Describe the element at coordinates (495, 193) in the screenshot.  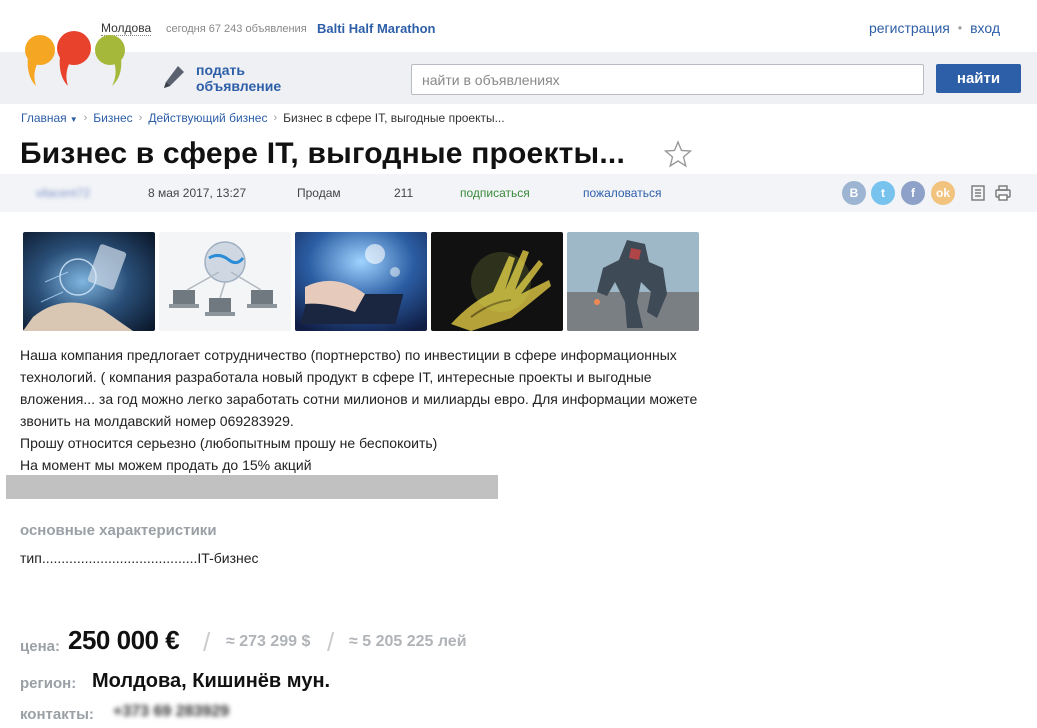
I see `subscribe-link: подписаться` at that location.